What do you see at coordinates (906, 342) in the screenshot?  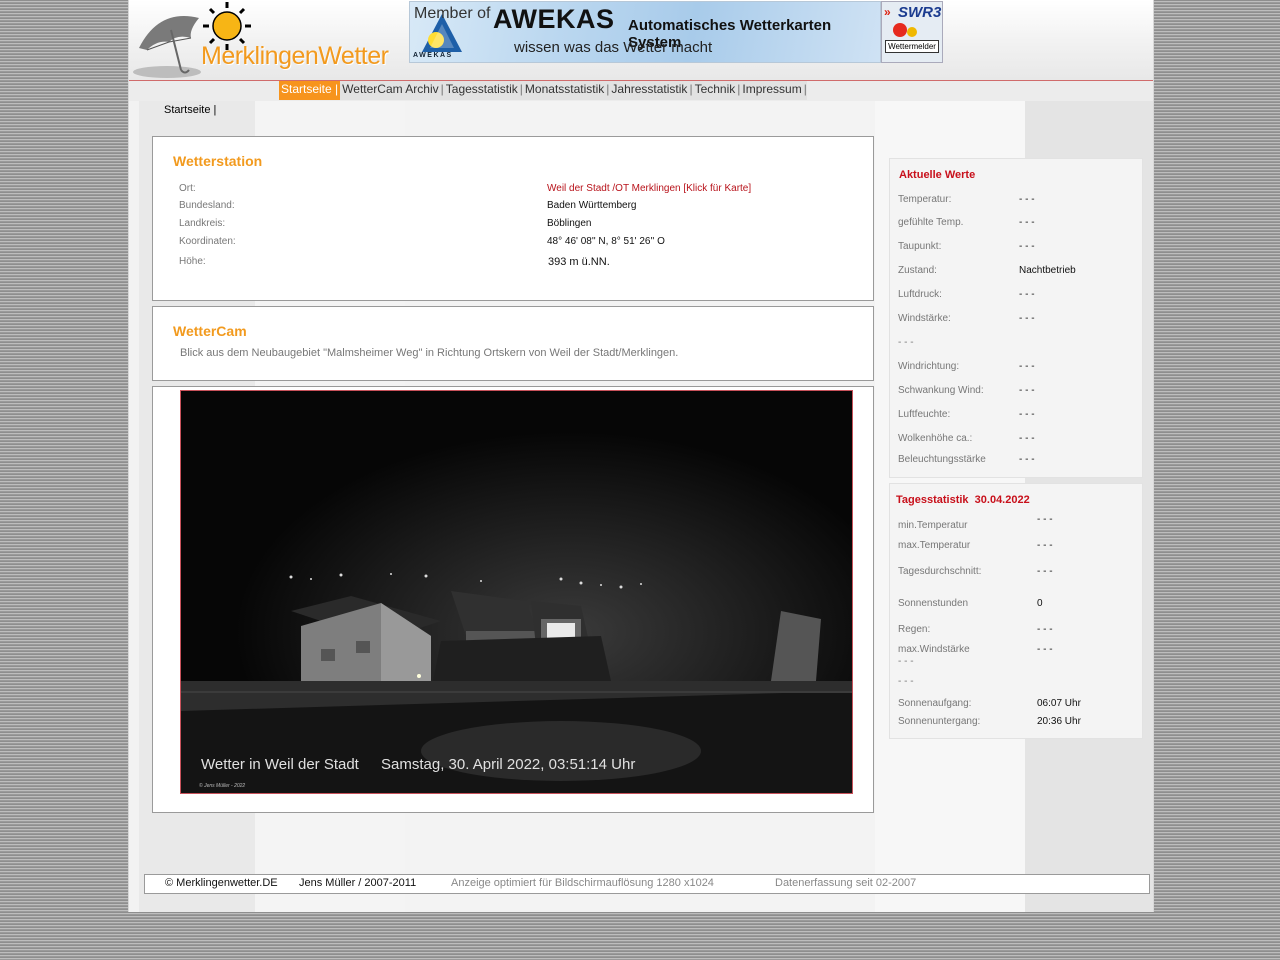 I see `current-label: - - -` at bounding box center [906, 342].